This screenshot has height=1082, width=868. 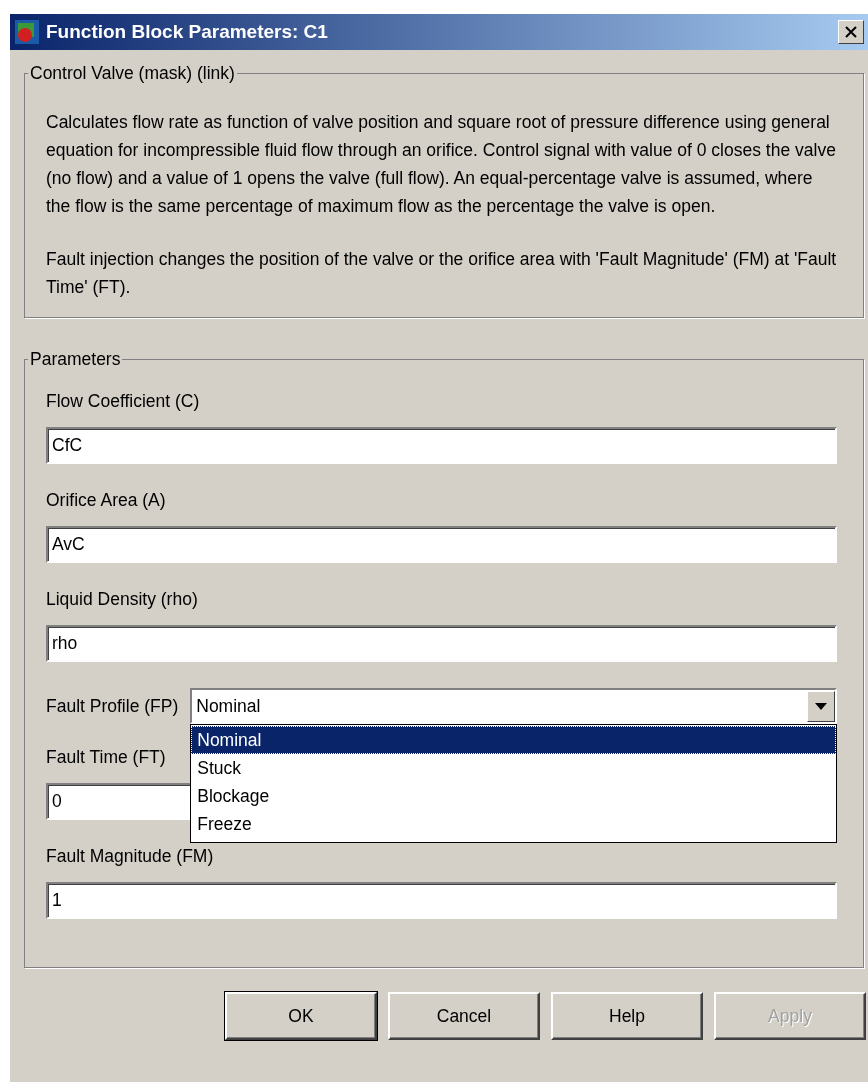 I want to click on cancel-button: Cancel, so click(x=464, y=1016).